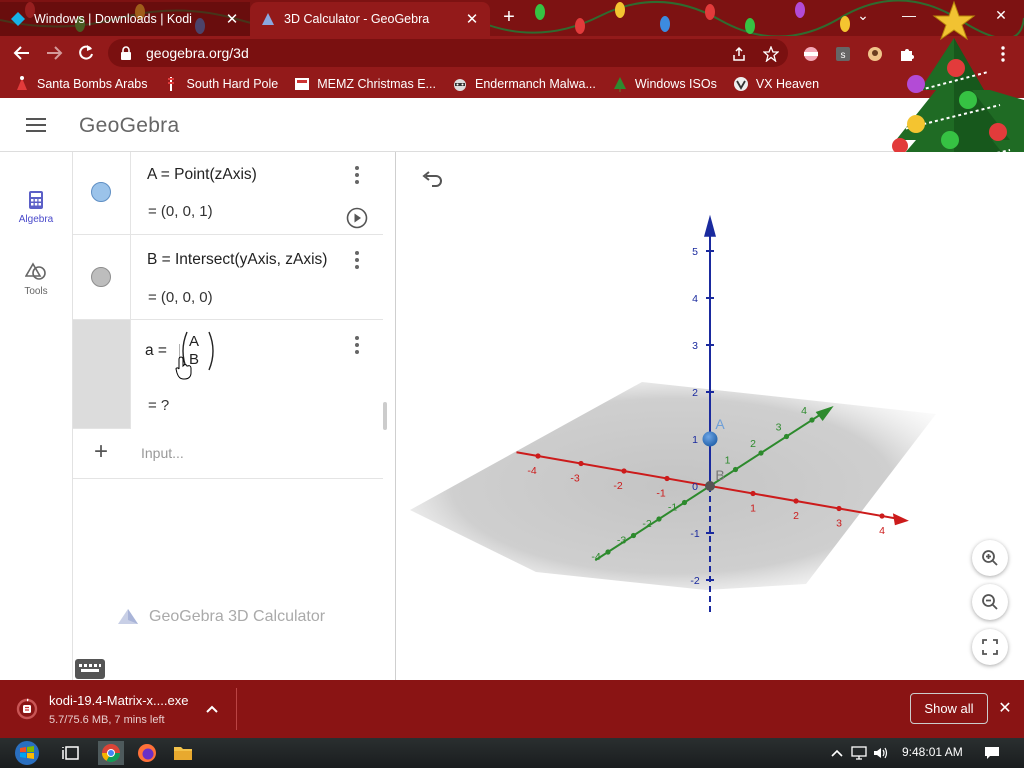 This screenshot has width=1024, height=768. I want to click on taskbar-clock: 9:48:01 AM, so click(932, 752).